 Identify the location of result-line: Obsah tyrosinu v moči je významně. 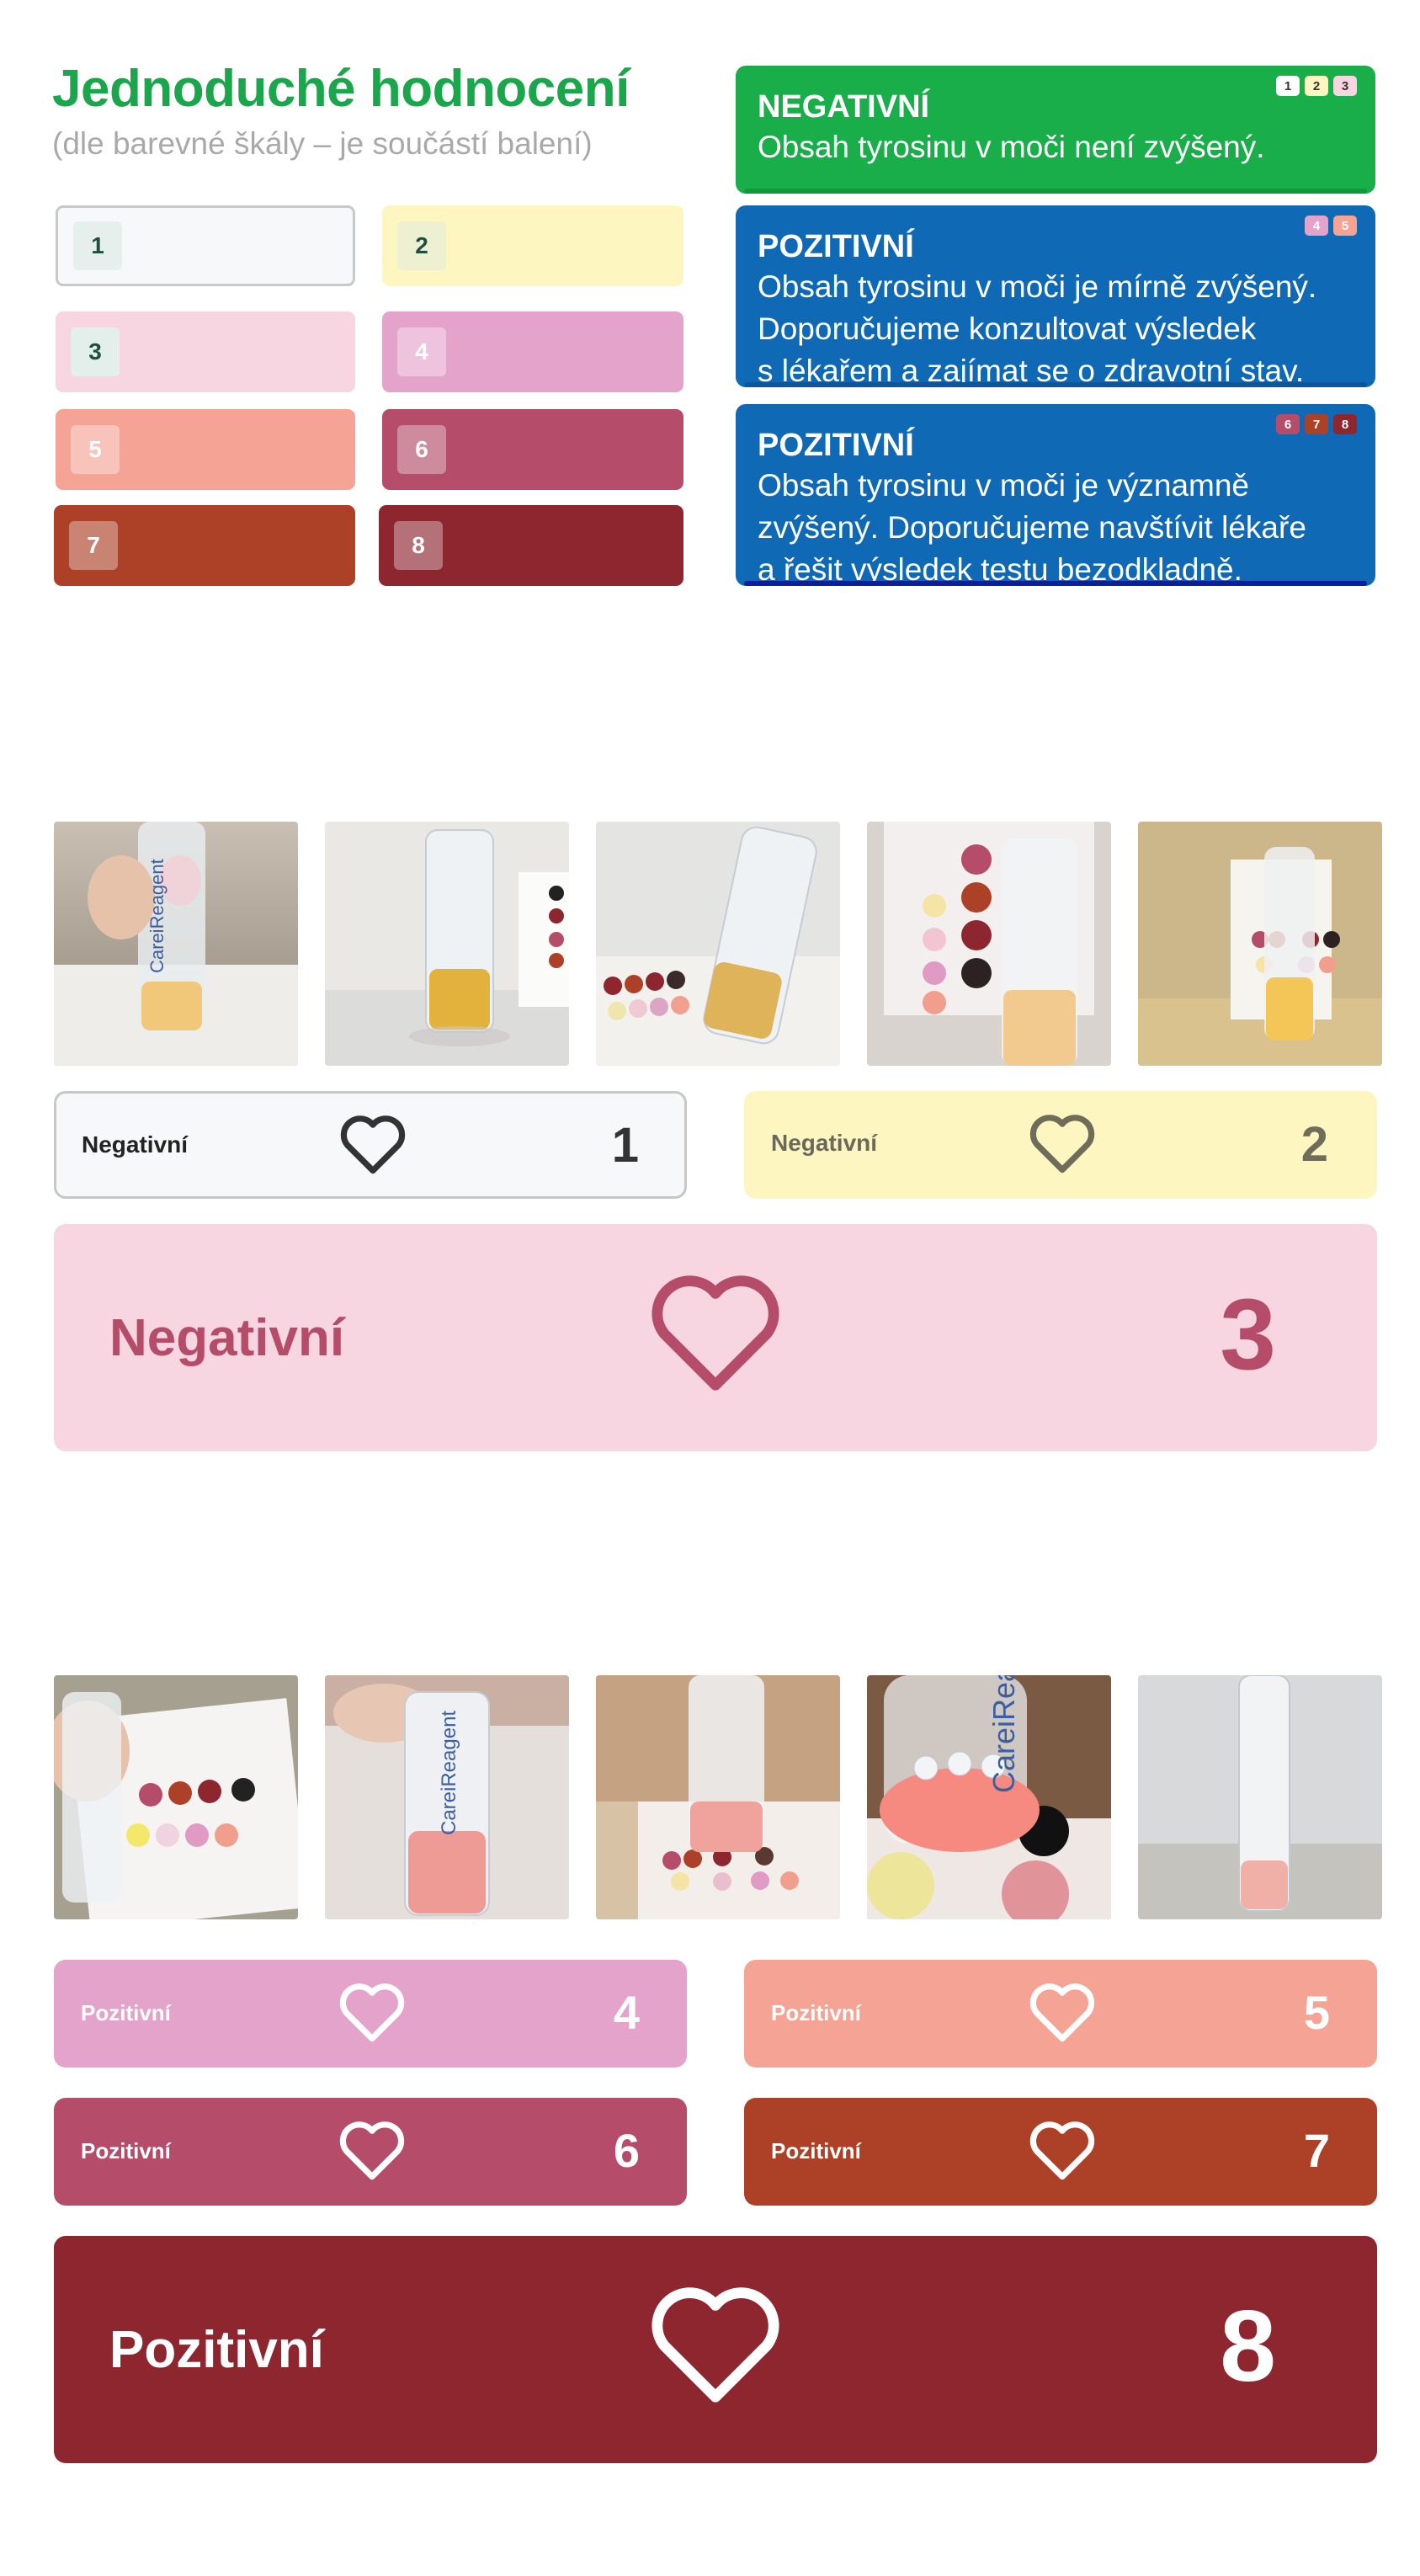
(1004, 485).